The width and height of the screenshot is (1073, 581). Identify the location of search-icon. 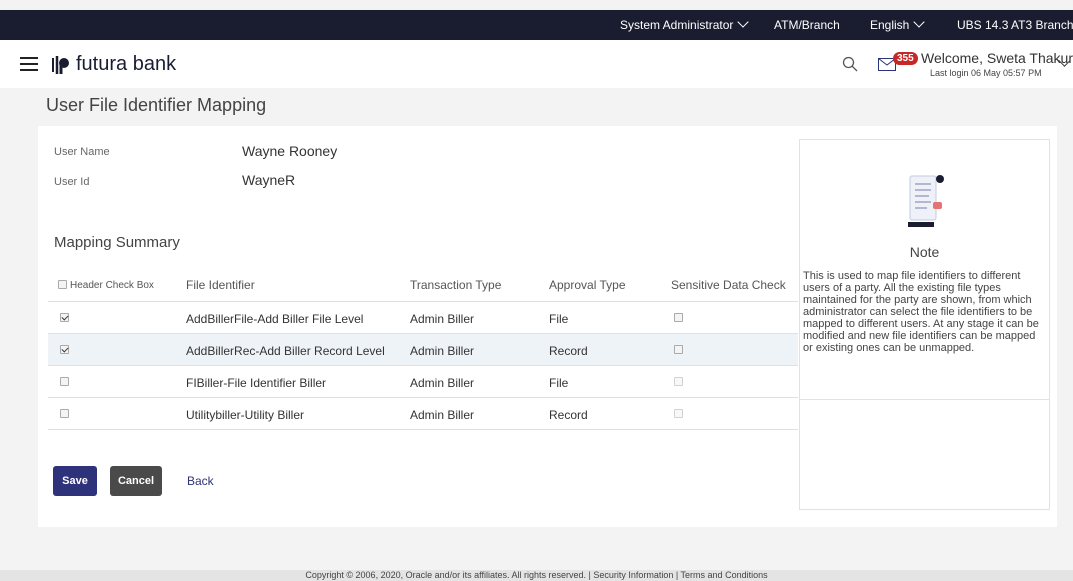
(850, 64).